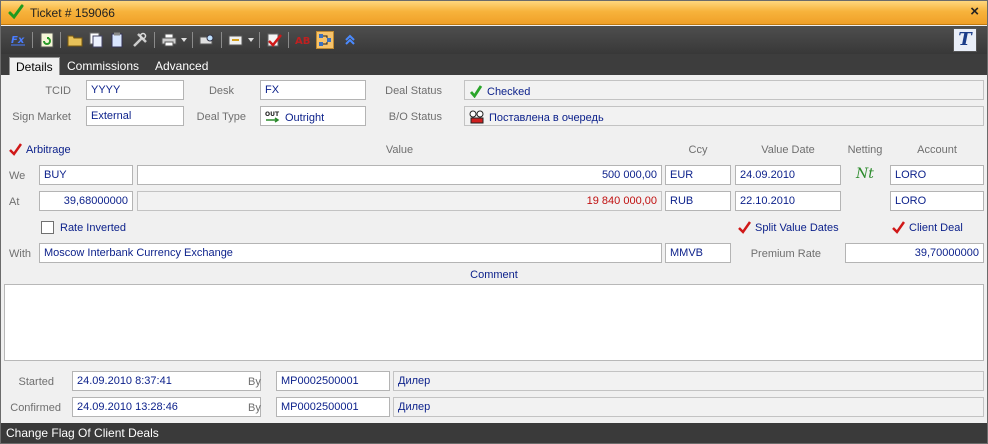  What do you see at coordinates (797, 227) in the screenshot?
I see `split-value-dates-label: Split Value Dates` at bounding box center [797, 227].